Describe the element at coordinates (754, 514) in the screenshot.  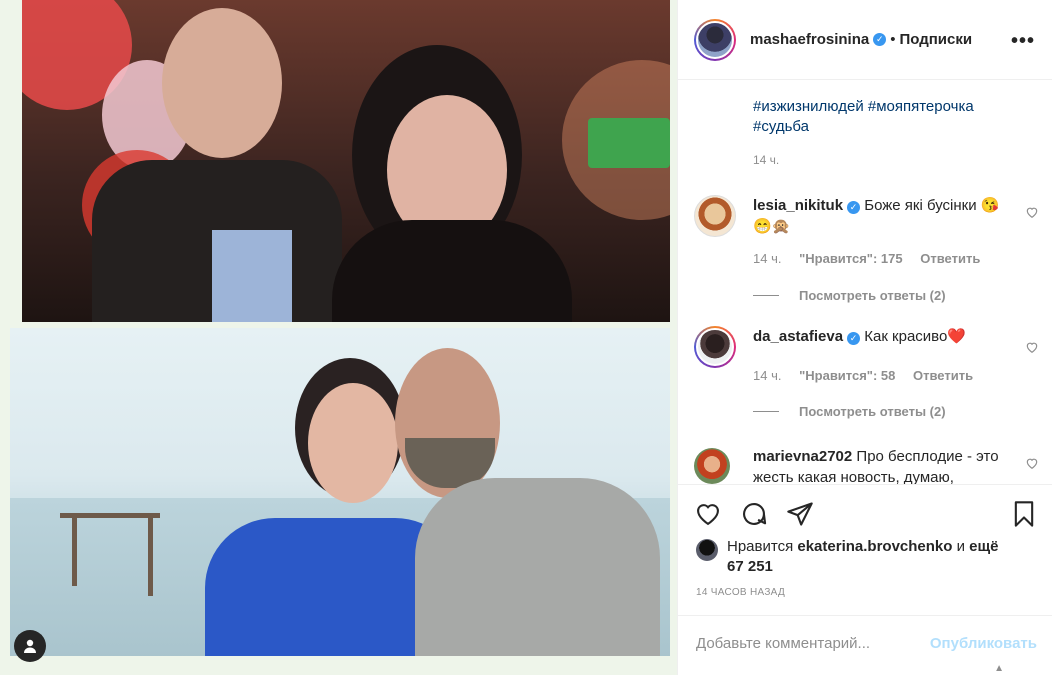
I see `comment-bubble-icon` at that location.